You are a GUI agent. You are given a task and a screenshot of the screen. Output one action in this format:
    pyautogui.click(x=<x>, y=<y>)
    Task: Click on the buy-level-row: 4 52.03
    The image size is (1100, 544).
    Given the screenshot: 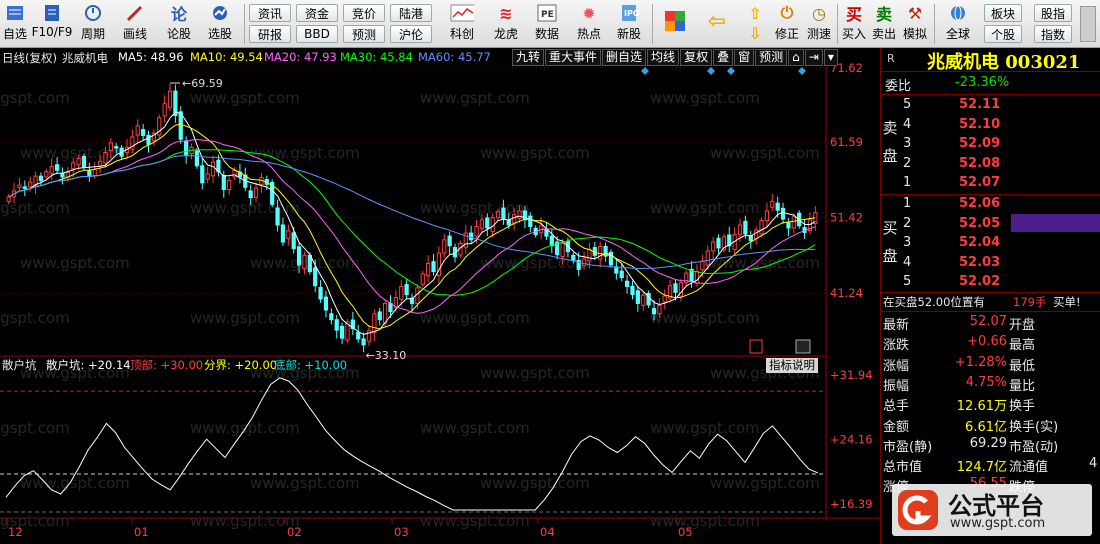 What is the action you would take?
    pyautogui.click(x=990, y=263)
    